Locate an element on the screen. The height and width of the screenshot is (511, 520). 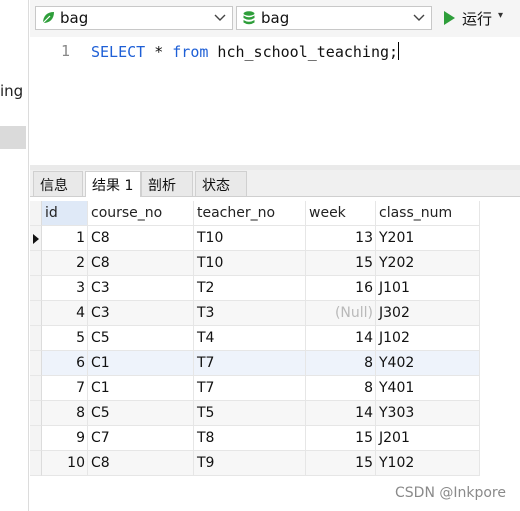
cell-id: 7 is located at coordinates (65, 388).